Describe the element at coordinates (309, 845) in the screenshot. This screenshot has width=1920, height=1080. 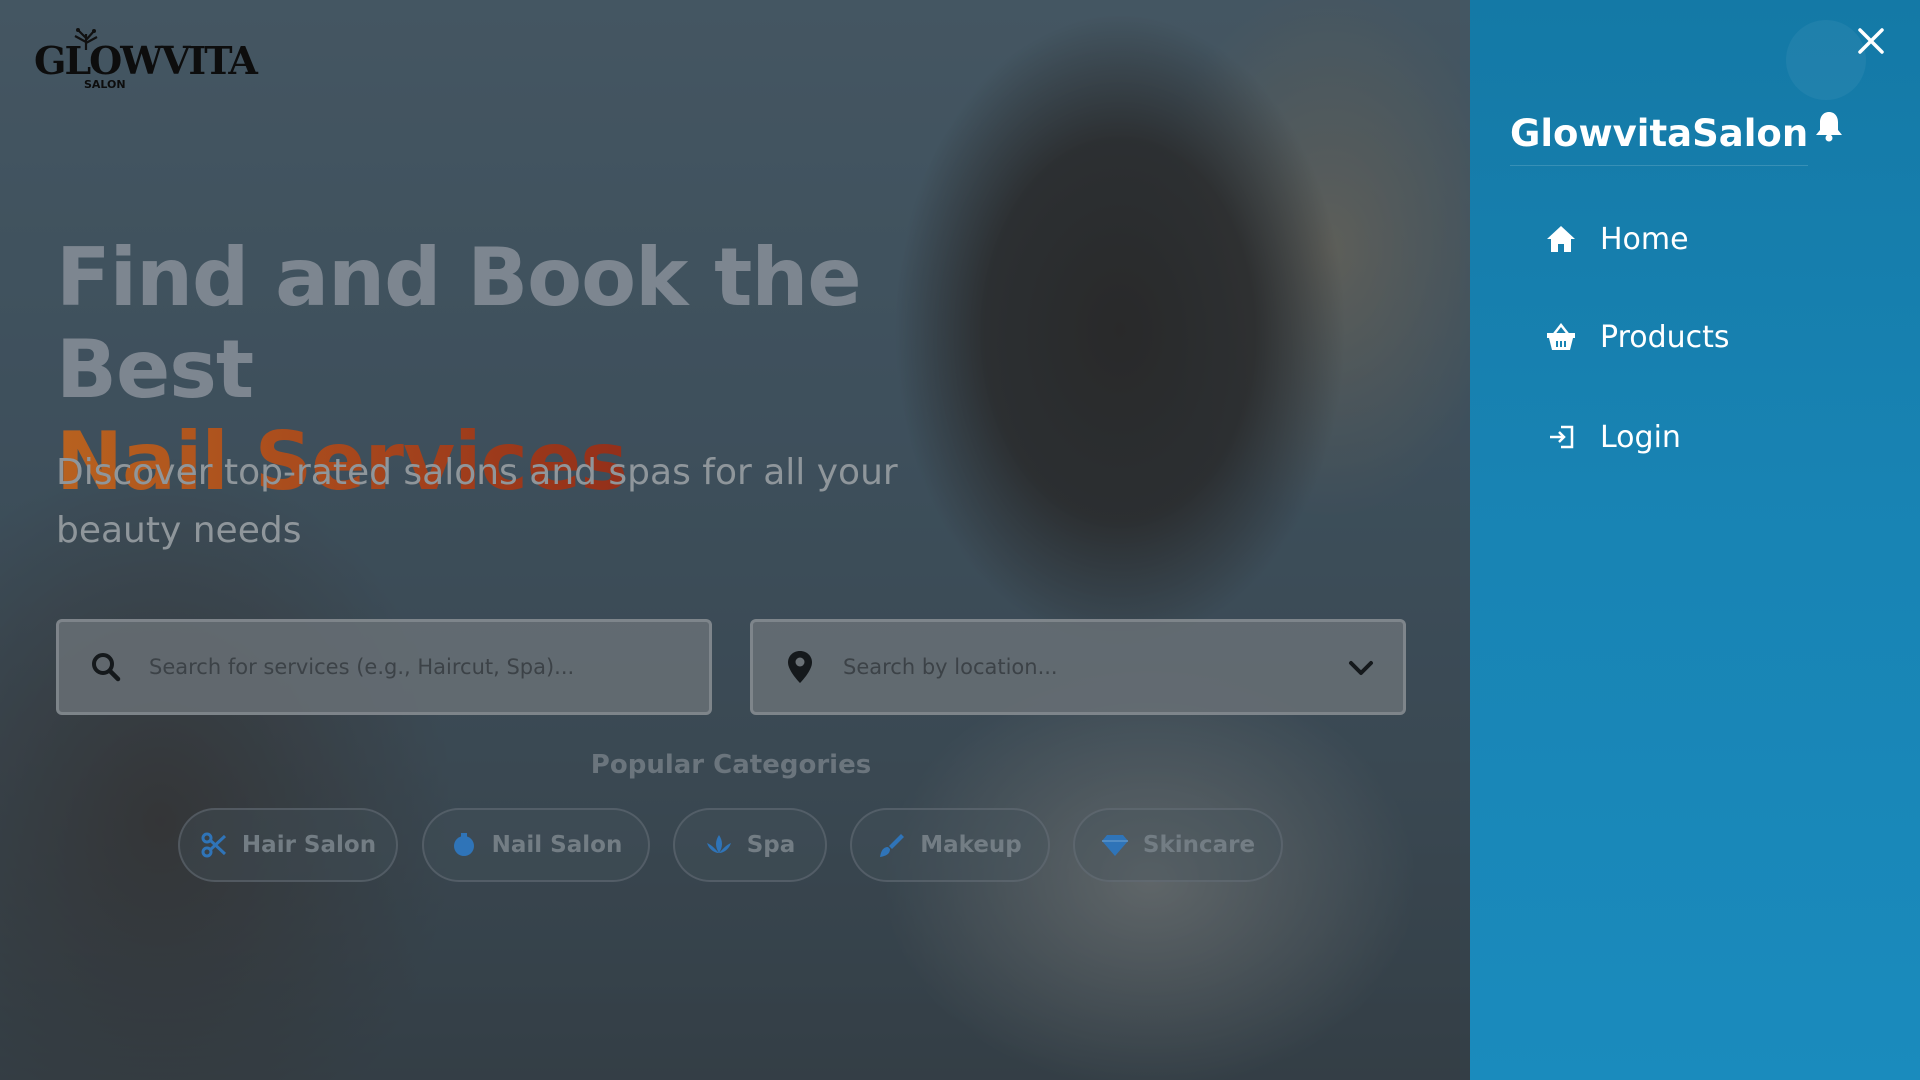
I see `category-label: Hair Salon` at that location.